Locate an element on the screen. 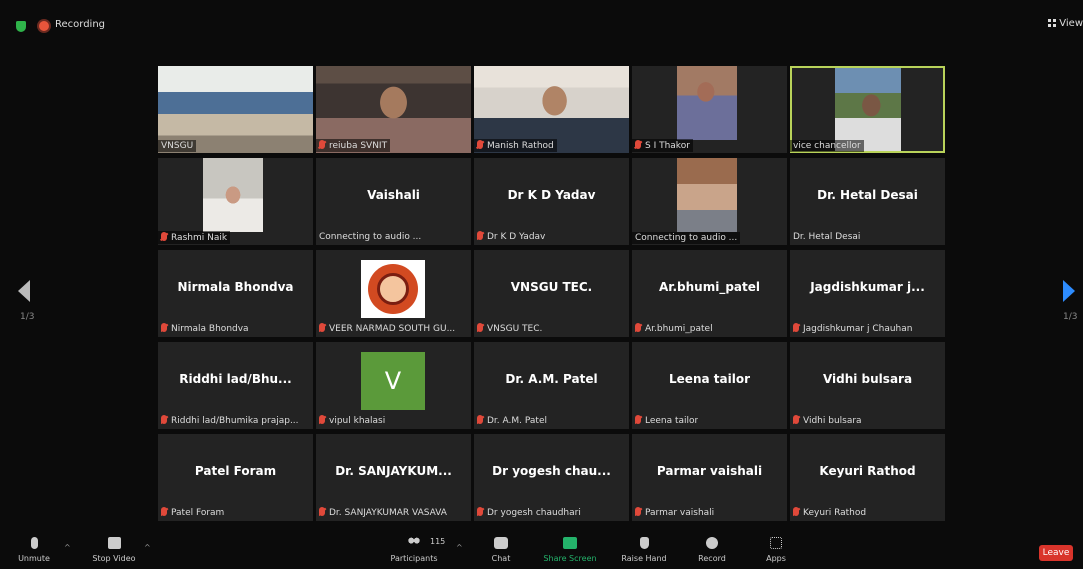 The height and width of the screenshot is (569, 1083). participant-name: Patel Foram is located at coordinates (235, 471).